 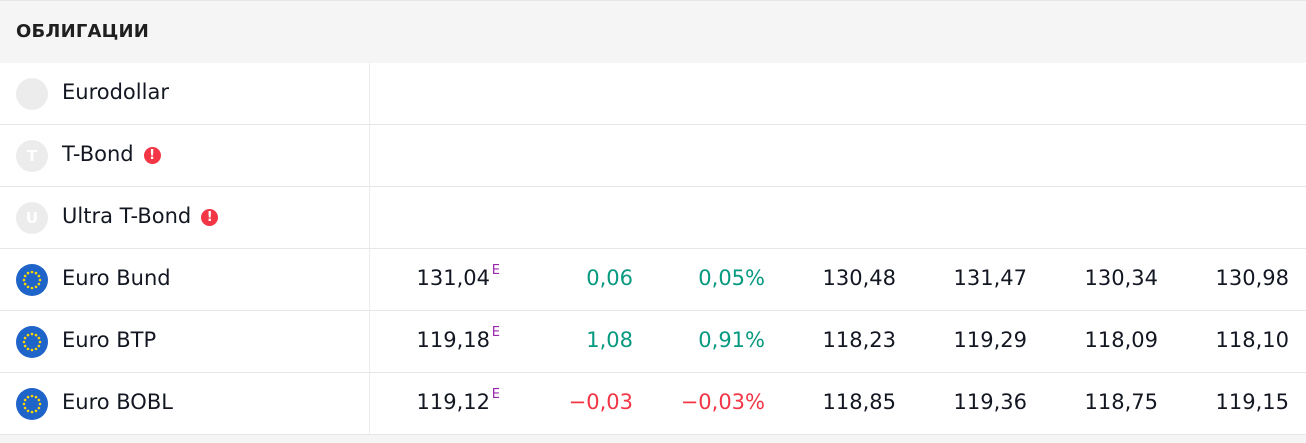 What do you see at coordinates (115, 92) in the screenshot?
I see `instrument-name: Eurodollar` at bounding box center [115, 92].